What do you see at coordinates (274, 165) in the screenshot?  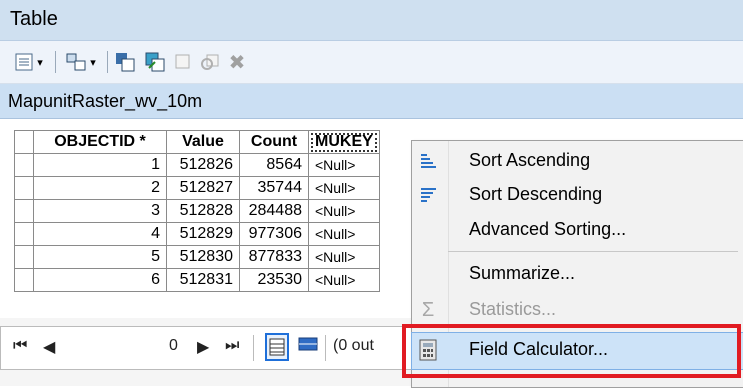 I see `cell-count: 8564` at bounding box center [274, 165].